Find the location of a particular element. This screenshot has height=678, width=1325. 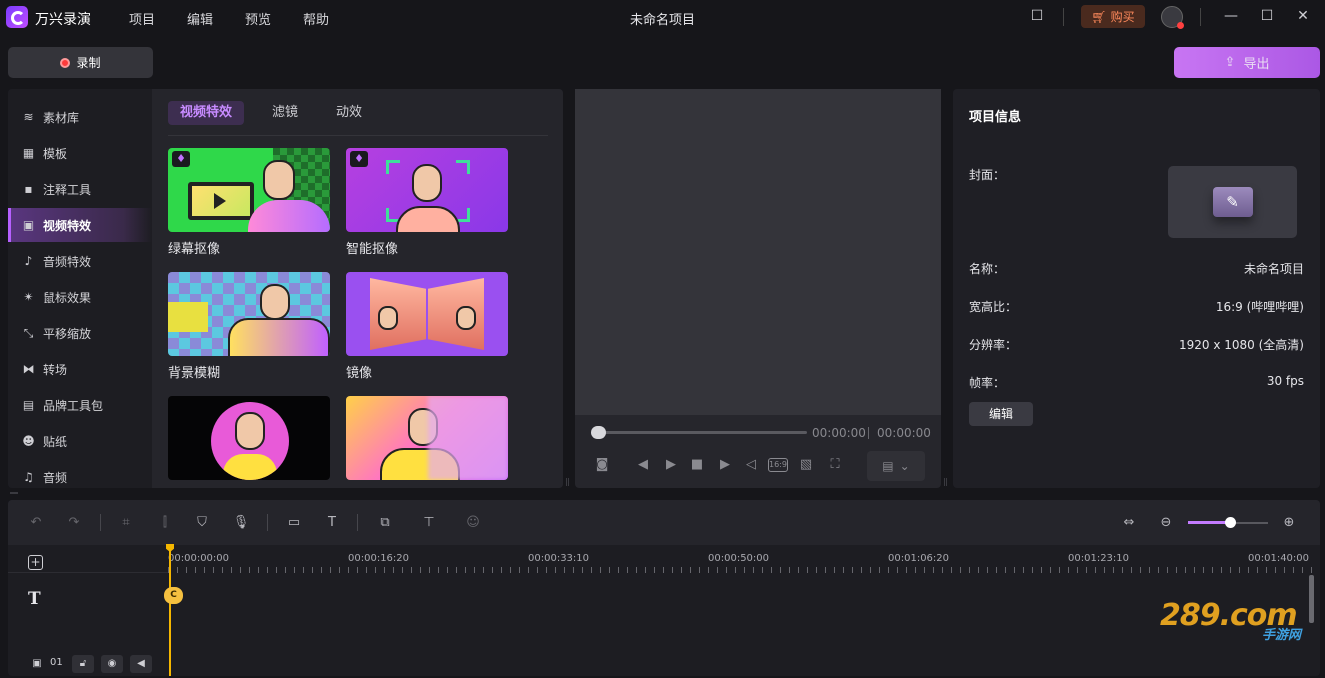

edit-pencil-icon: ✎ is located at coordinates (1232, 202).